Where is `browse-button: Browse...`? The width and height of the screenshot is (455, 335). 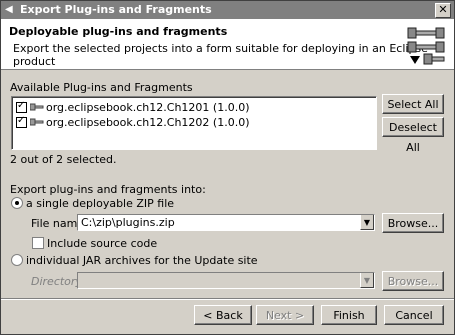
browse-button: Browse... is located at coordinates (413, 223).